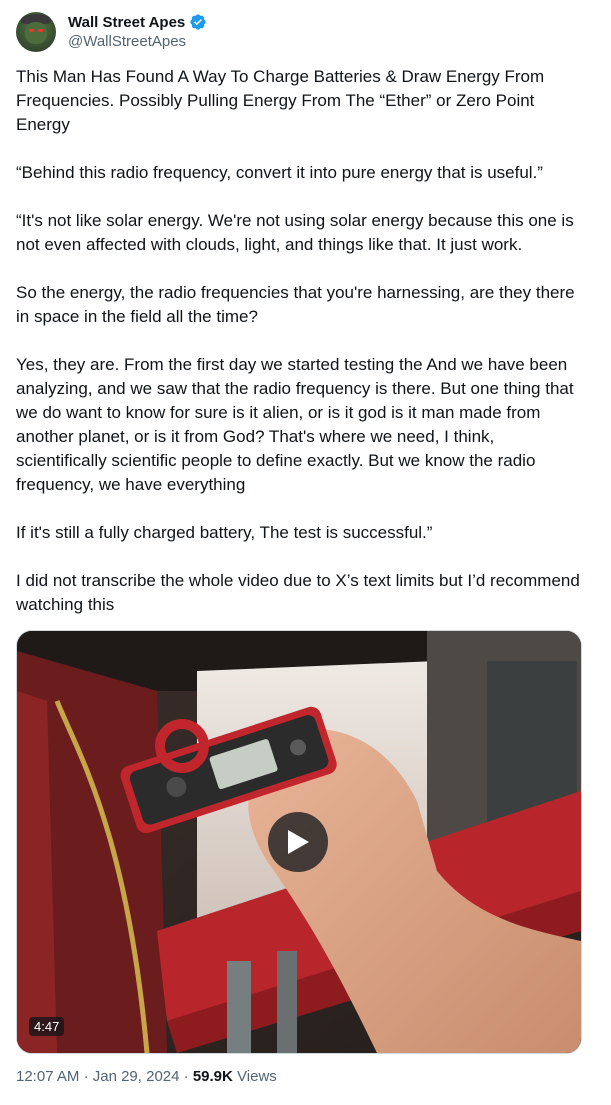 This screenshot has height=1105, width=611. I want to click on play-button, so click(298, 842).